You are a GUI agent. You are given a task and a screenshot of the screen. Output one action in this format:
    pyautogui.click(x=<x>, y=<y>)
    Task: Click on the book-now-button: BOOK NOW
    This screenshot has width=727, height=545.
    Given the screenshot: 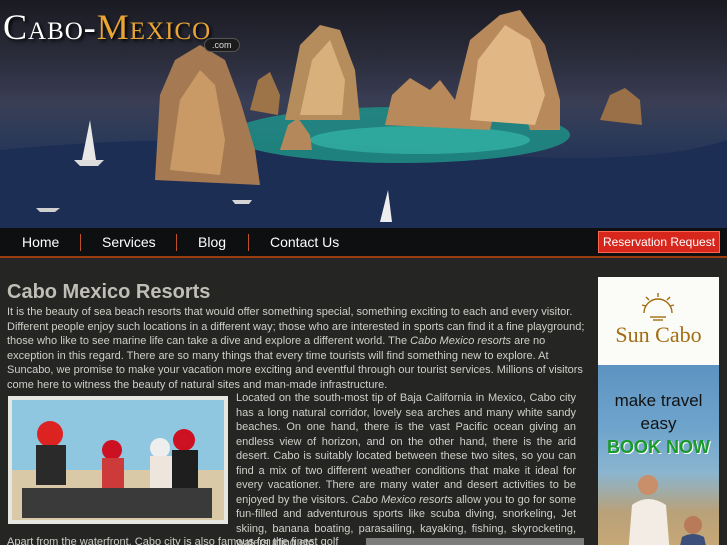 What is the action you would take?
    pyautogui.click(x=658, y=447)
    